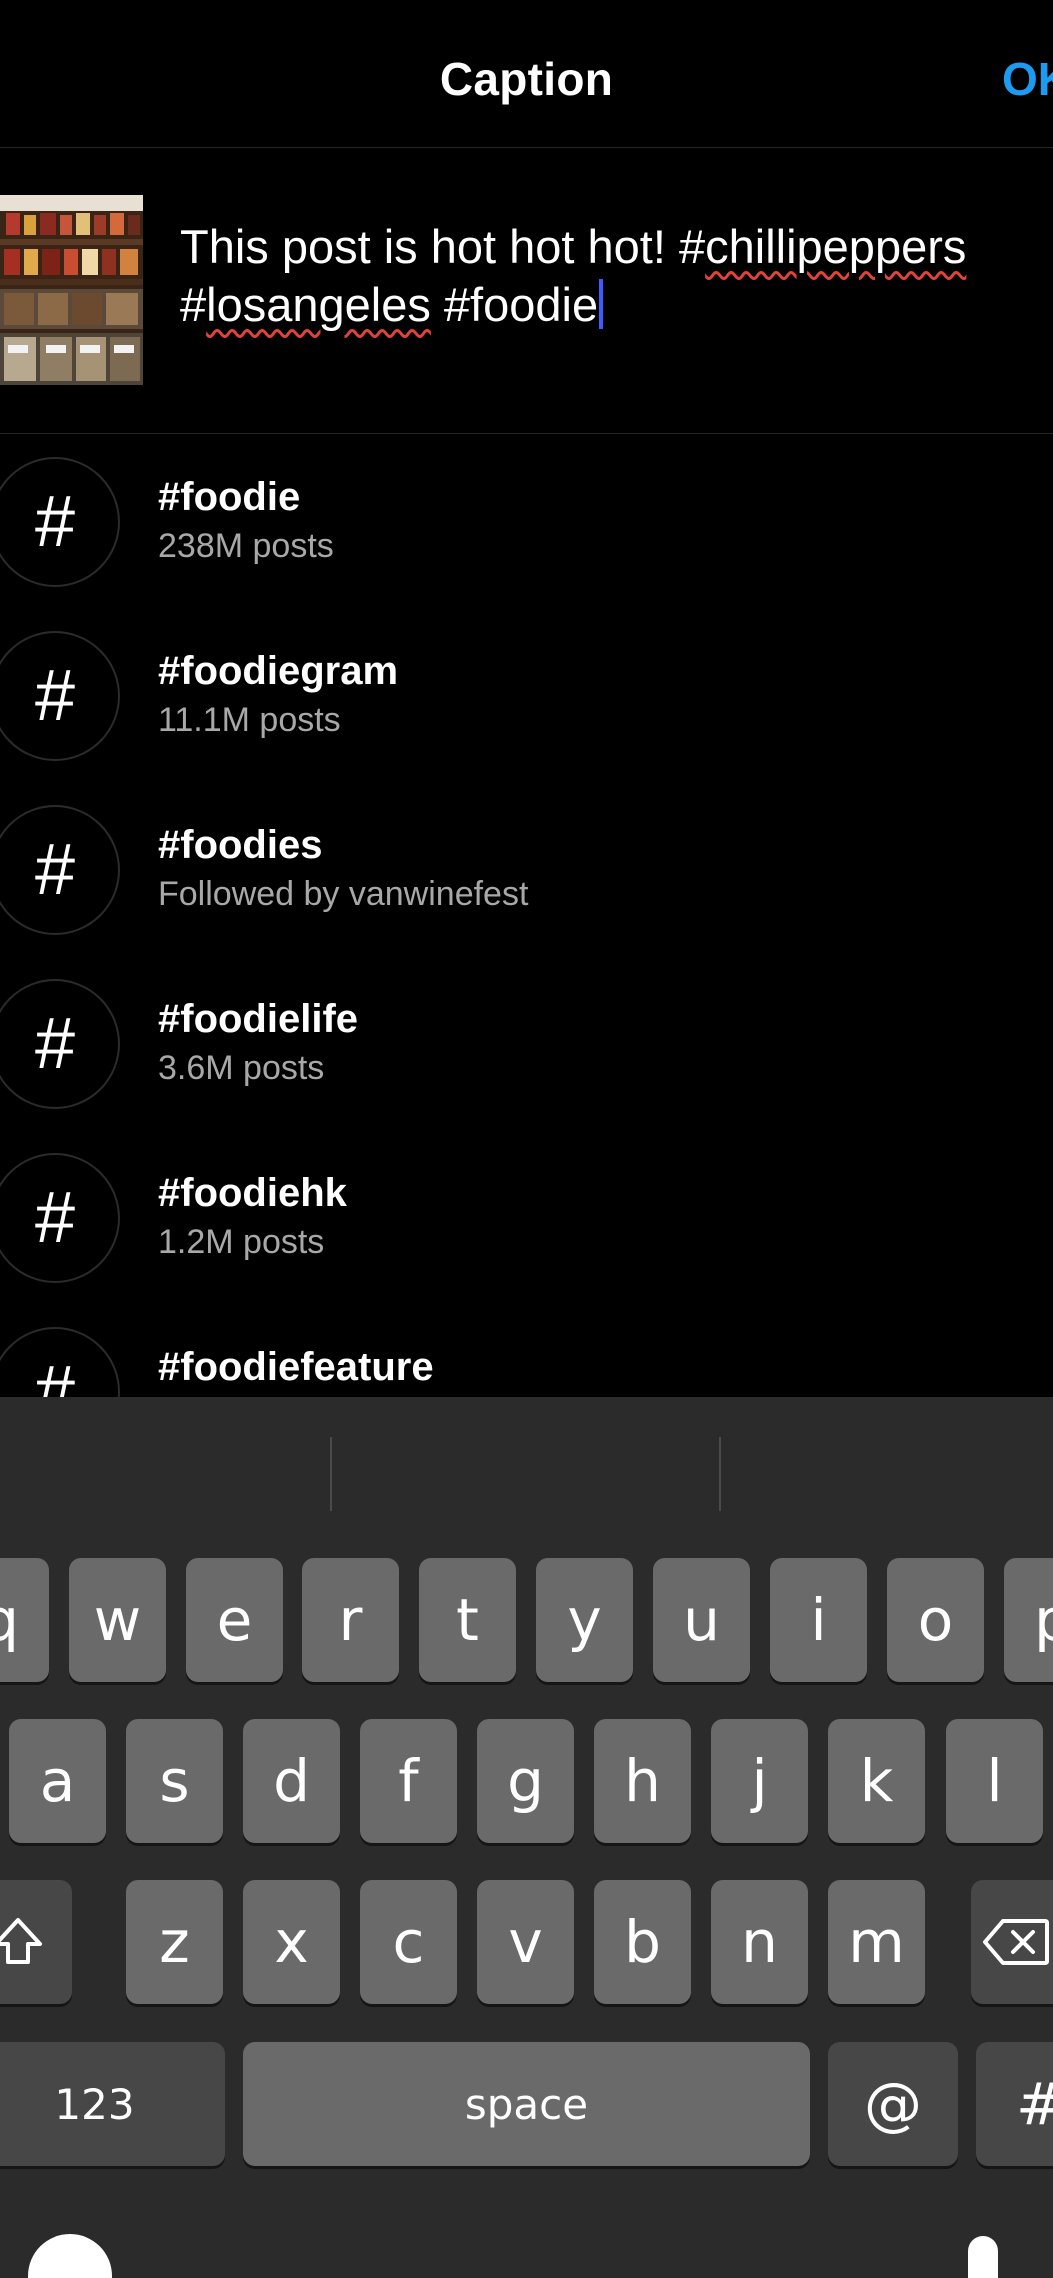 The height and width of the screenshot is (2278, 1053). I want to click on hashtag-name: #foodielife, so click(258, 1019).